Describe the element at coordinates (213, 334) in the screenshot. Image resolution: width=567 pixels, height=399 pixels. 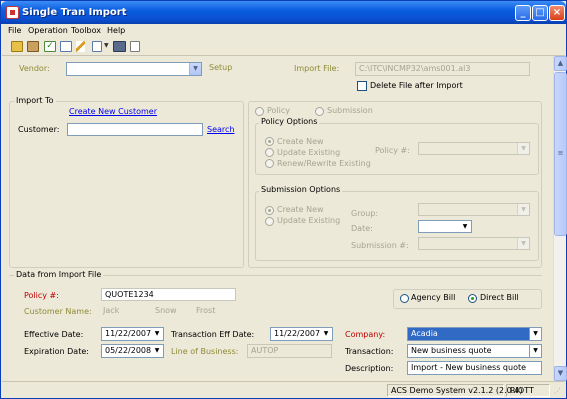
I see `transaction-eff-date-label: Transaction Eff Date:` at that location.